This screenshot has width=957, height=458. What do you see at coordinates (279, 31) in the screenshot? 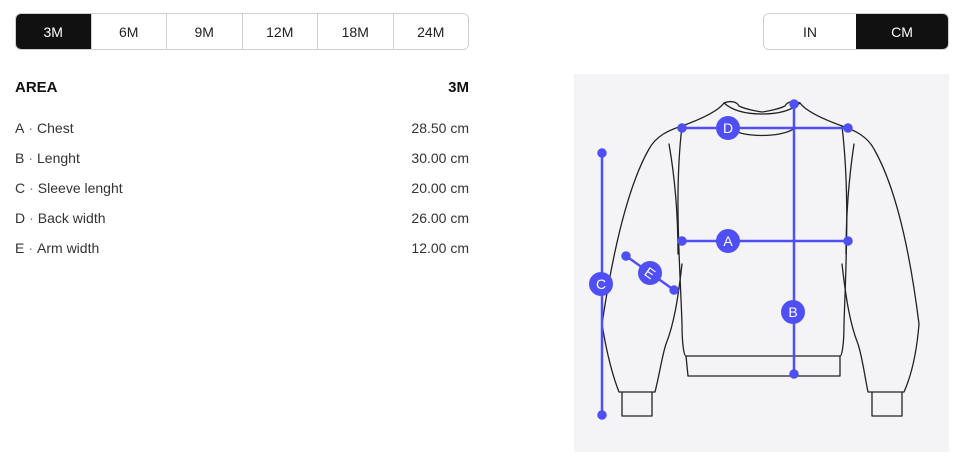
I see `size-tab-12m: 12M` at bounding box center [279, 31].